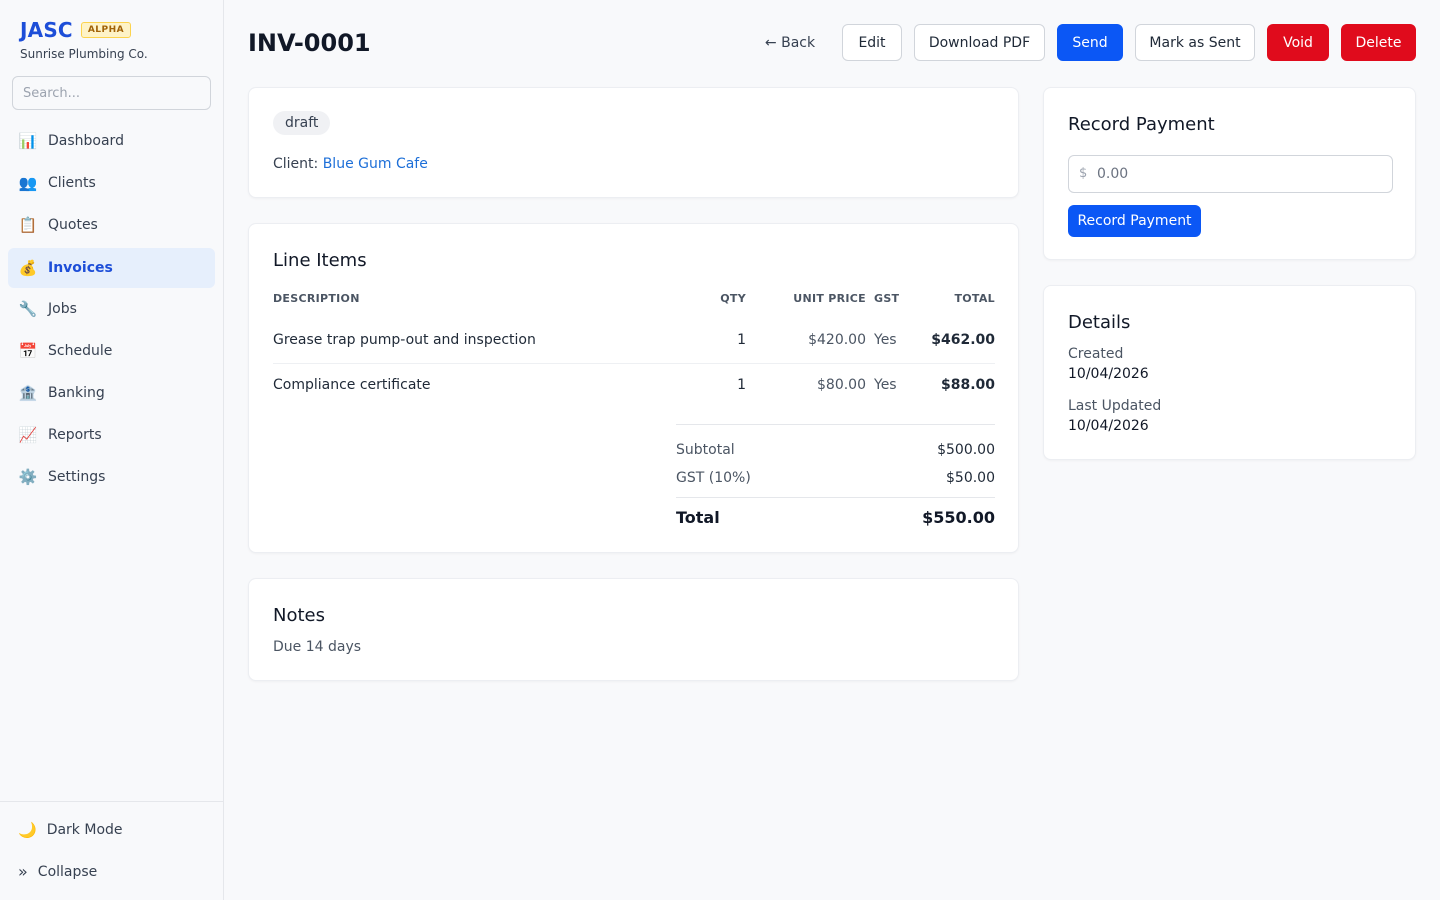 This screenshot has width=1440, height=900. I want to click on subtotal-value: $500.00, so click(966, 450).